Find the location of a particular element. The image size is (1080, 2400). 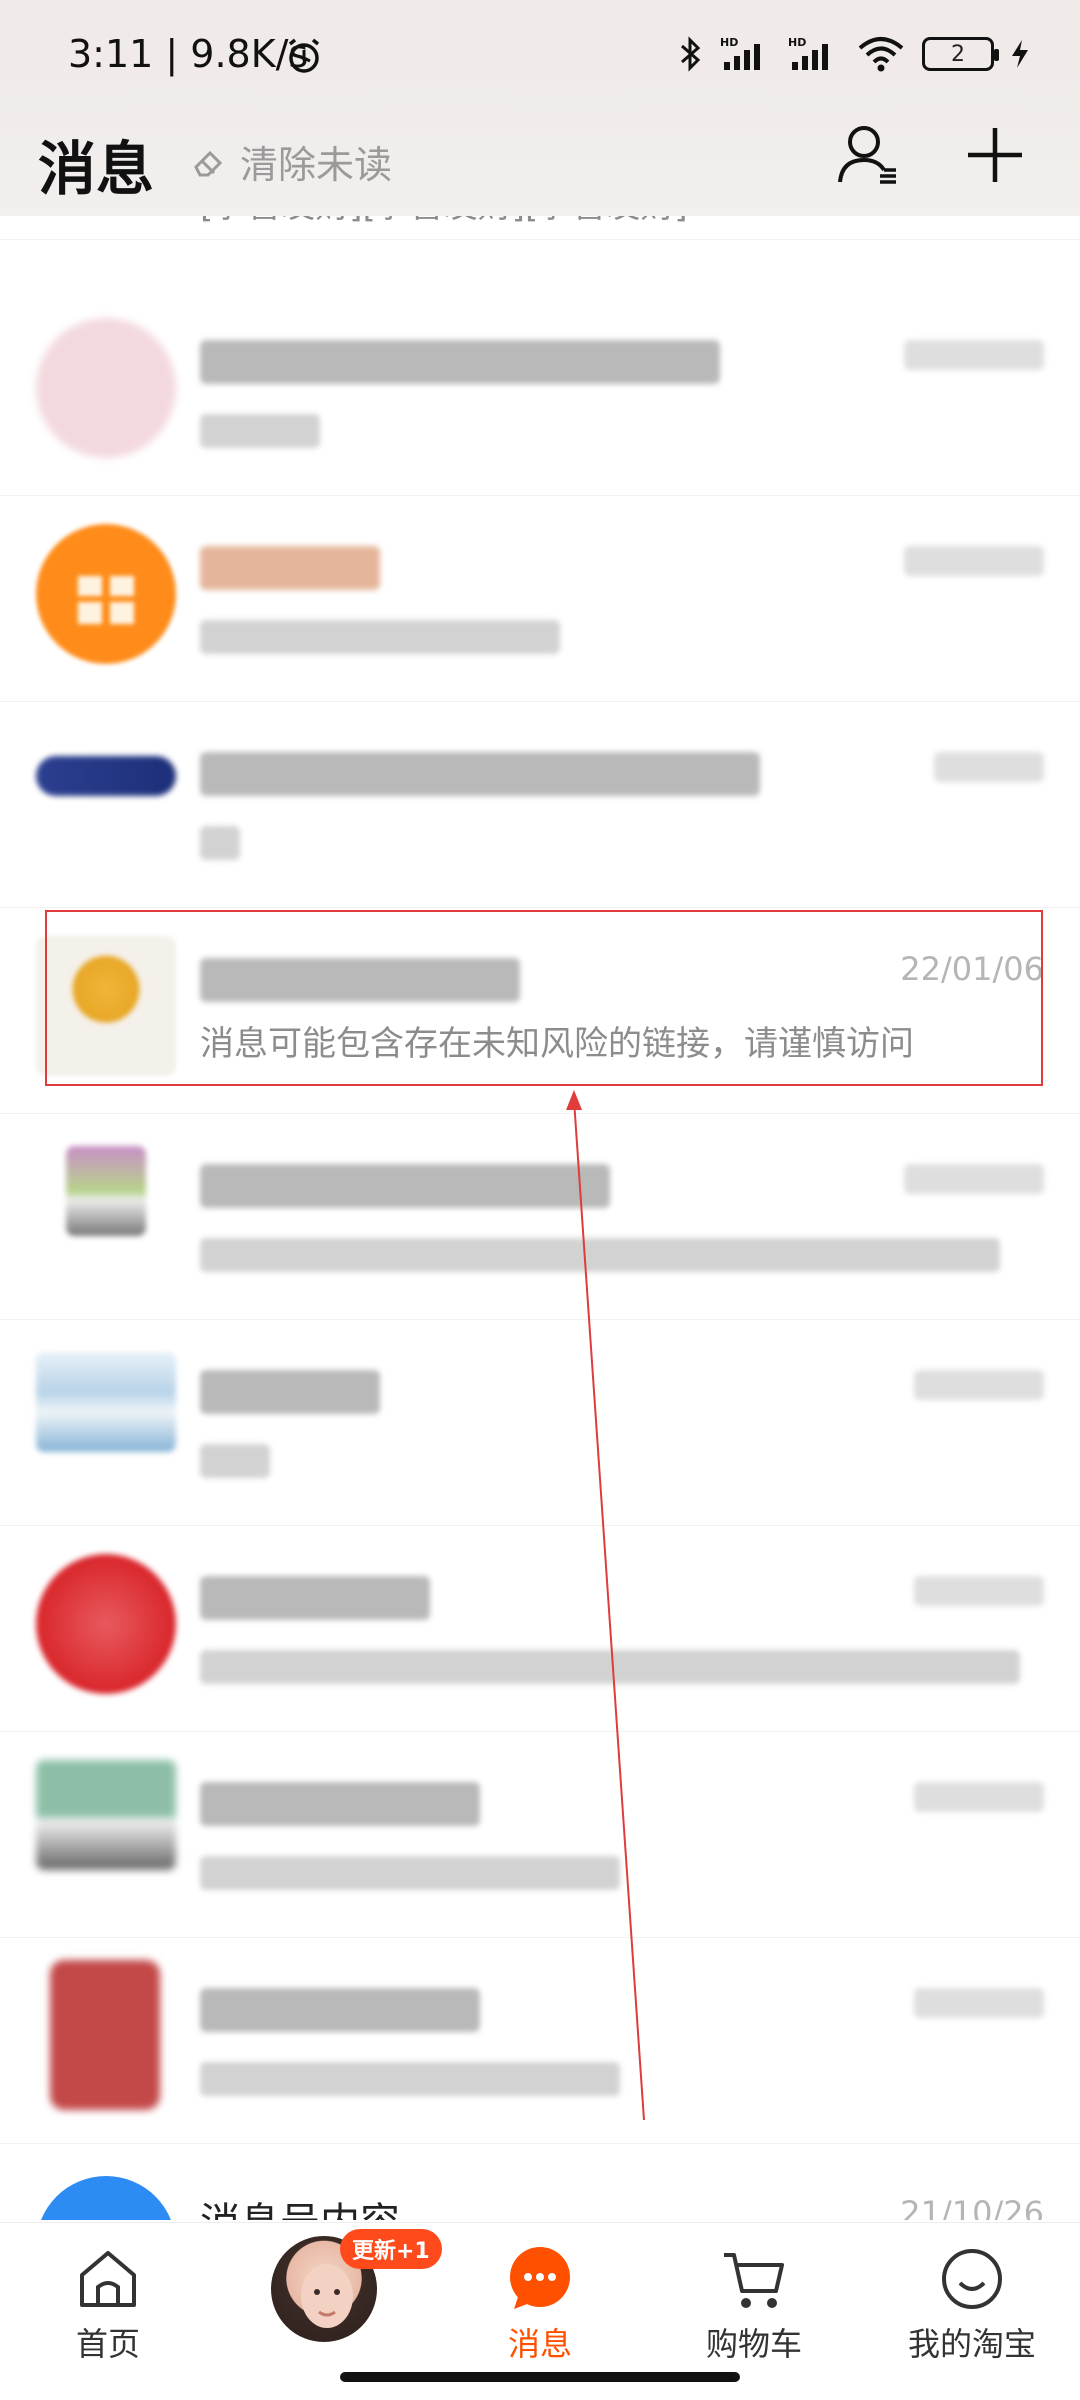

message-icon is located at coordinates (540, 2278).